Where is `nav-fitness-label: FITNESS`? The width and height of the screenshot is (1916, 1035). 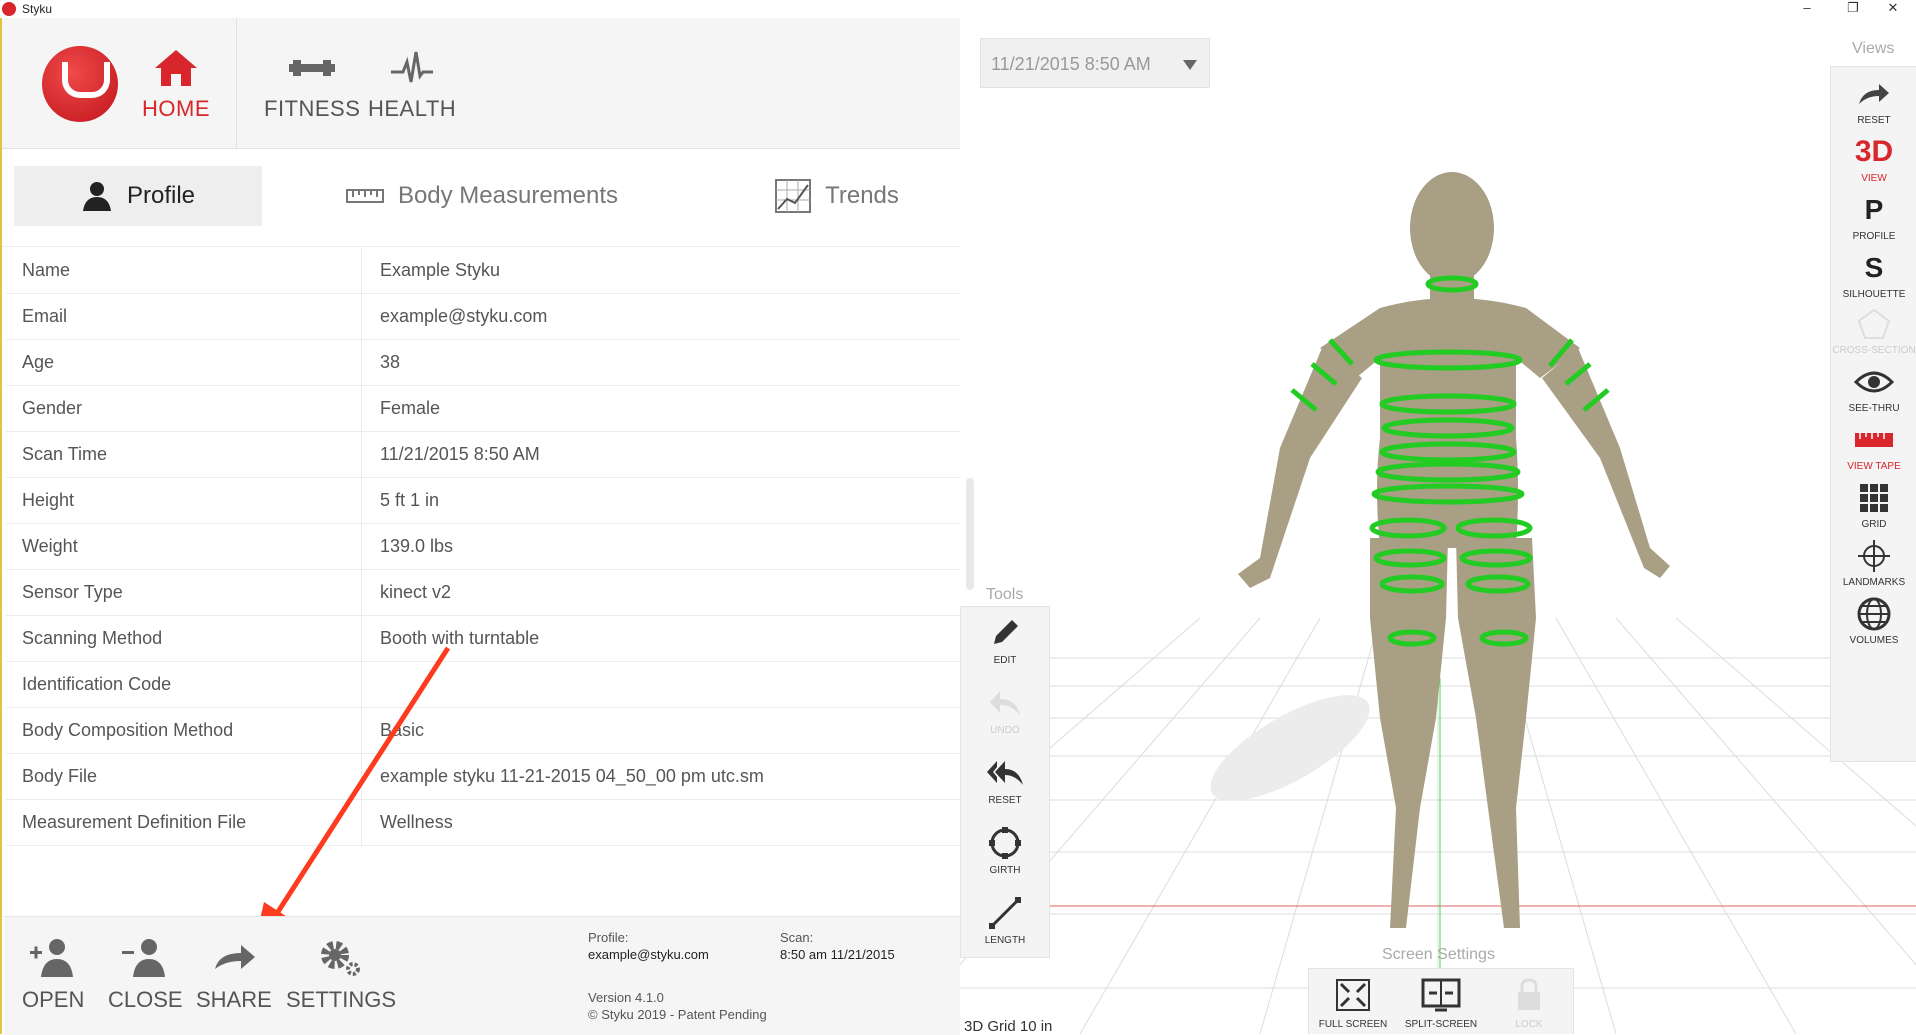 nav-fitness-label: FITNESS is located at coordinates (312, 108).